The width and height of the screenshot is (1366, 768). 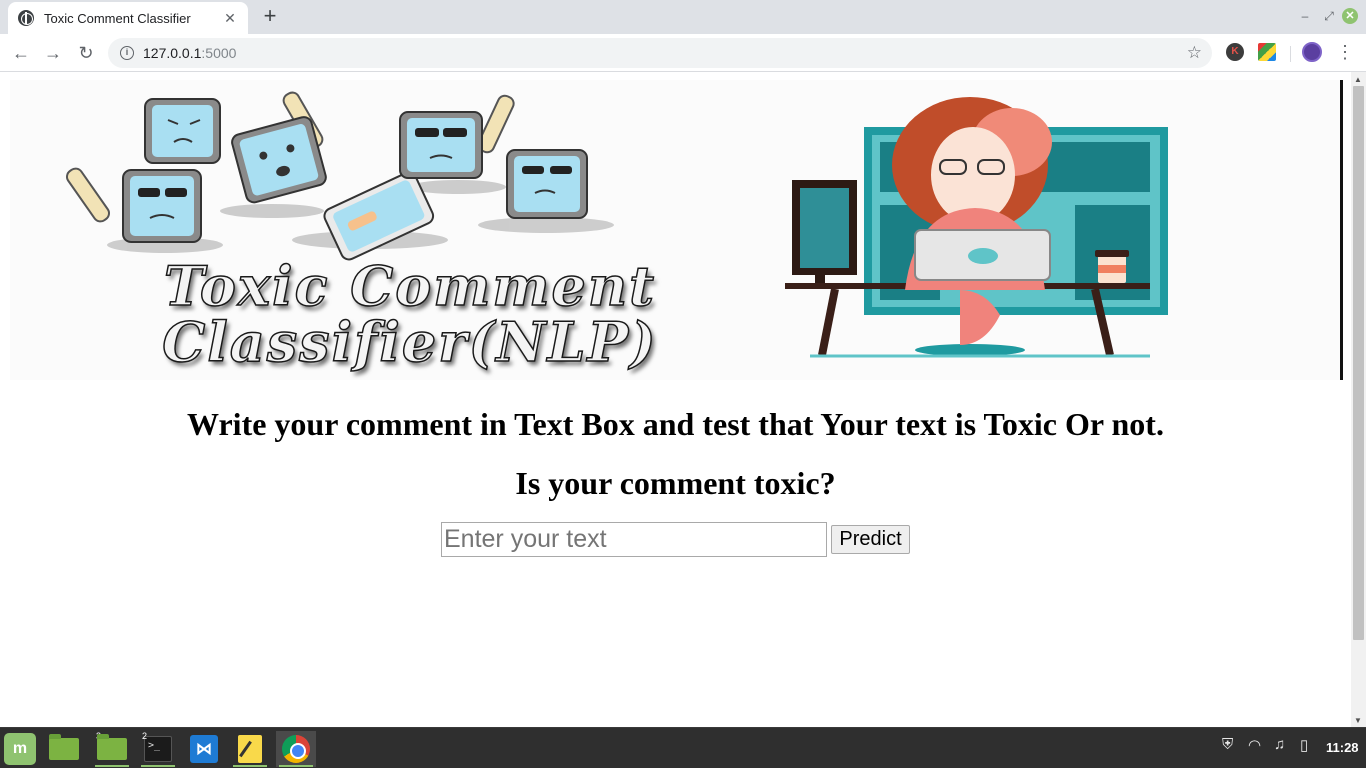 What do you see at coordinates (1350, 16) in the screenshot?
I see `window-close-icon: ✕` at bounding box center [1350, 16].